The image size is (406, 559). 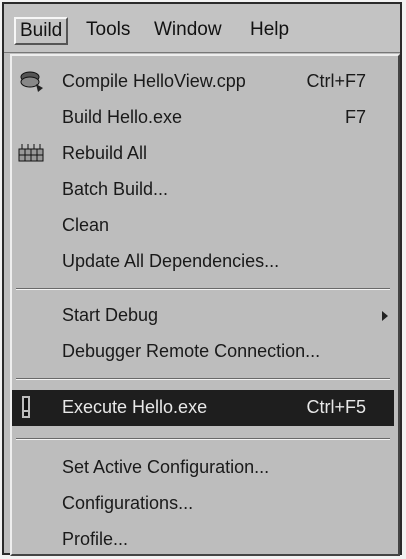 What do you see at coordinates (336, 407) in the screenshot?
I see `shortcut-label: Ctrl+F5` at bounding box center [336, 407].